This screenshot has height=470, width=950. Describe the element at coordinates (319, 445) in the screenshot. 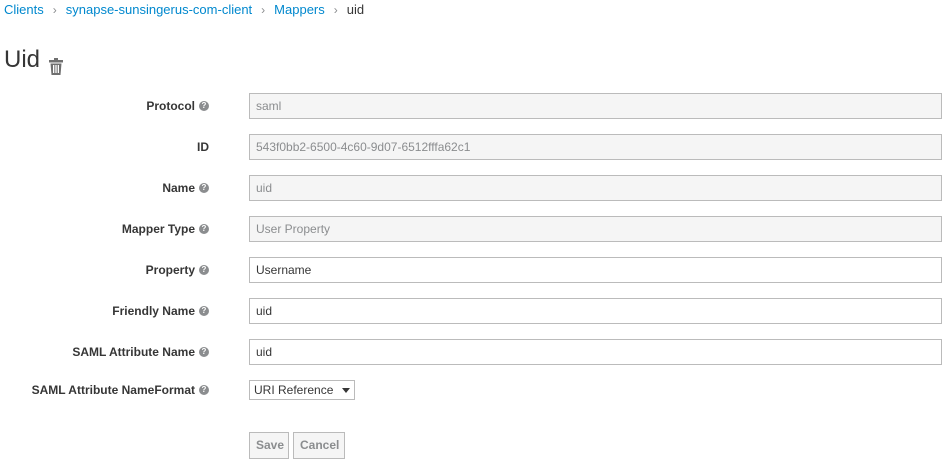

I see `cancel-button: Cancel` at that location.